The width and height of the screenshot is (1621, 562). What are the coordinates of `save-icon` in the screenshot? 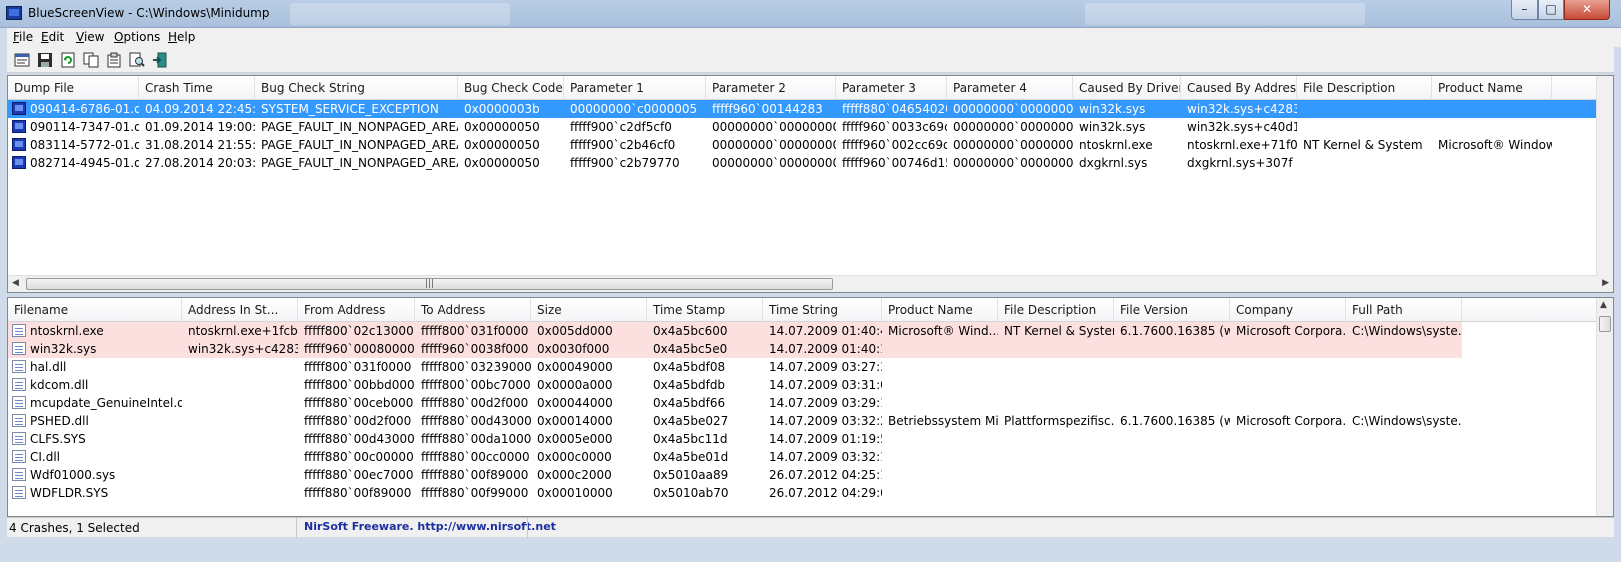 It's located at (45, 59).